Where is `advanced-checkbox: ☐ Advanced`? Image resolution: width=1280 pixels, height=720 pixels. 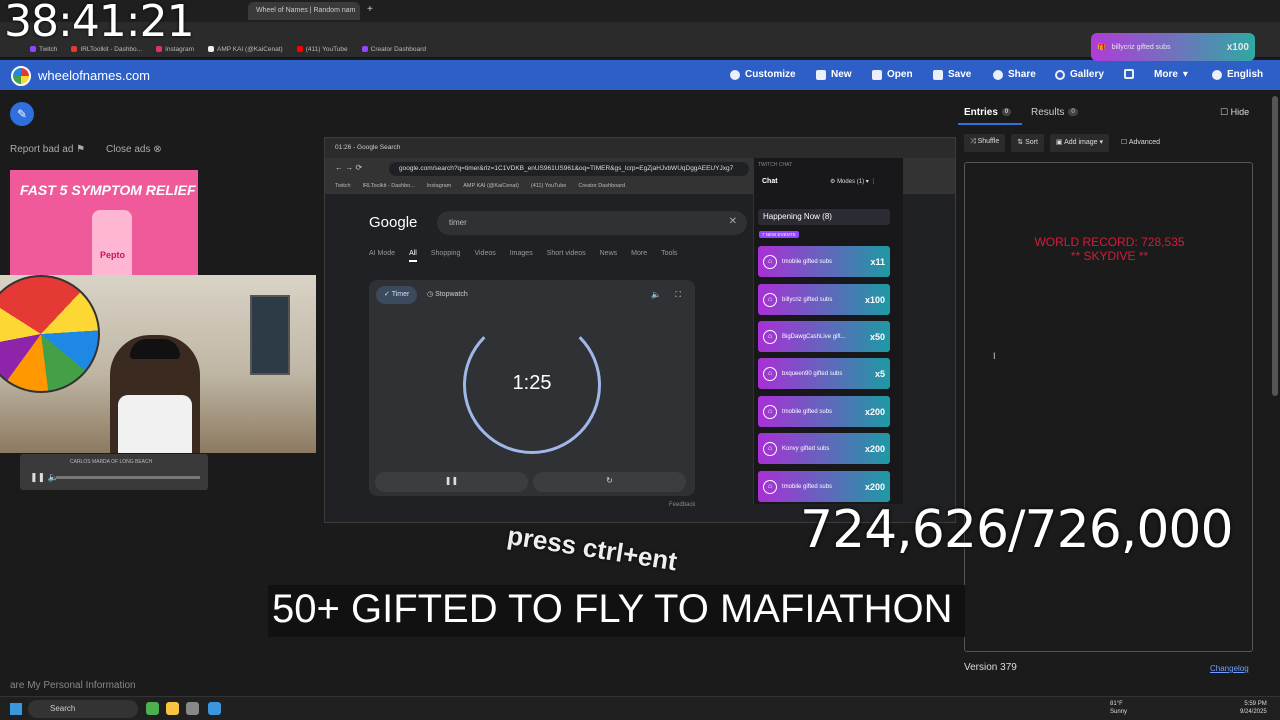
advanced-checkbox: ☐ Advanced is located at coordinates (1140, 143).